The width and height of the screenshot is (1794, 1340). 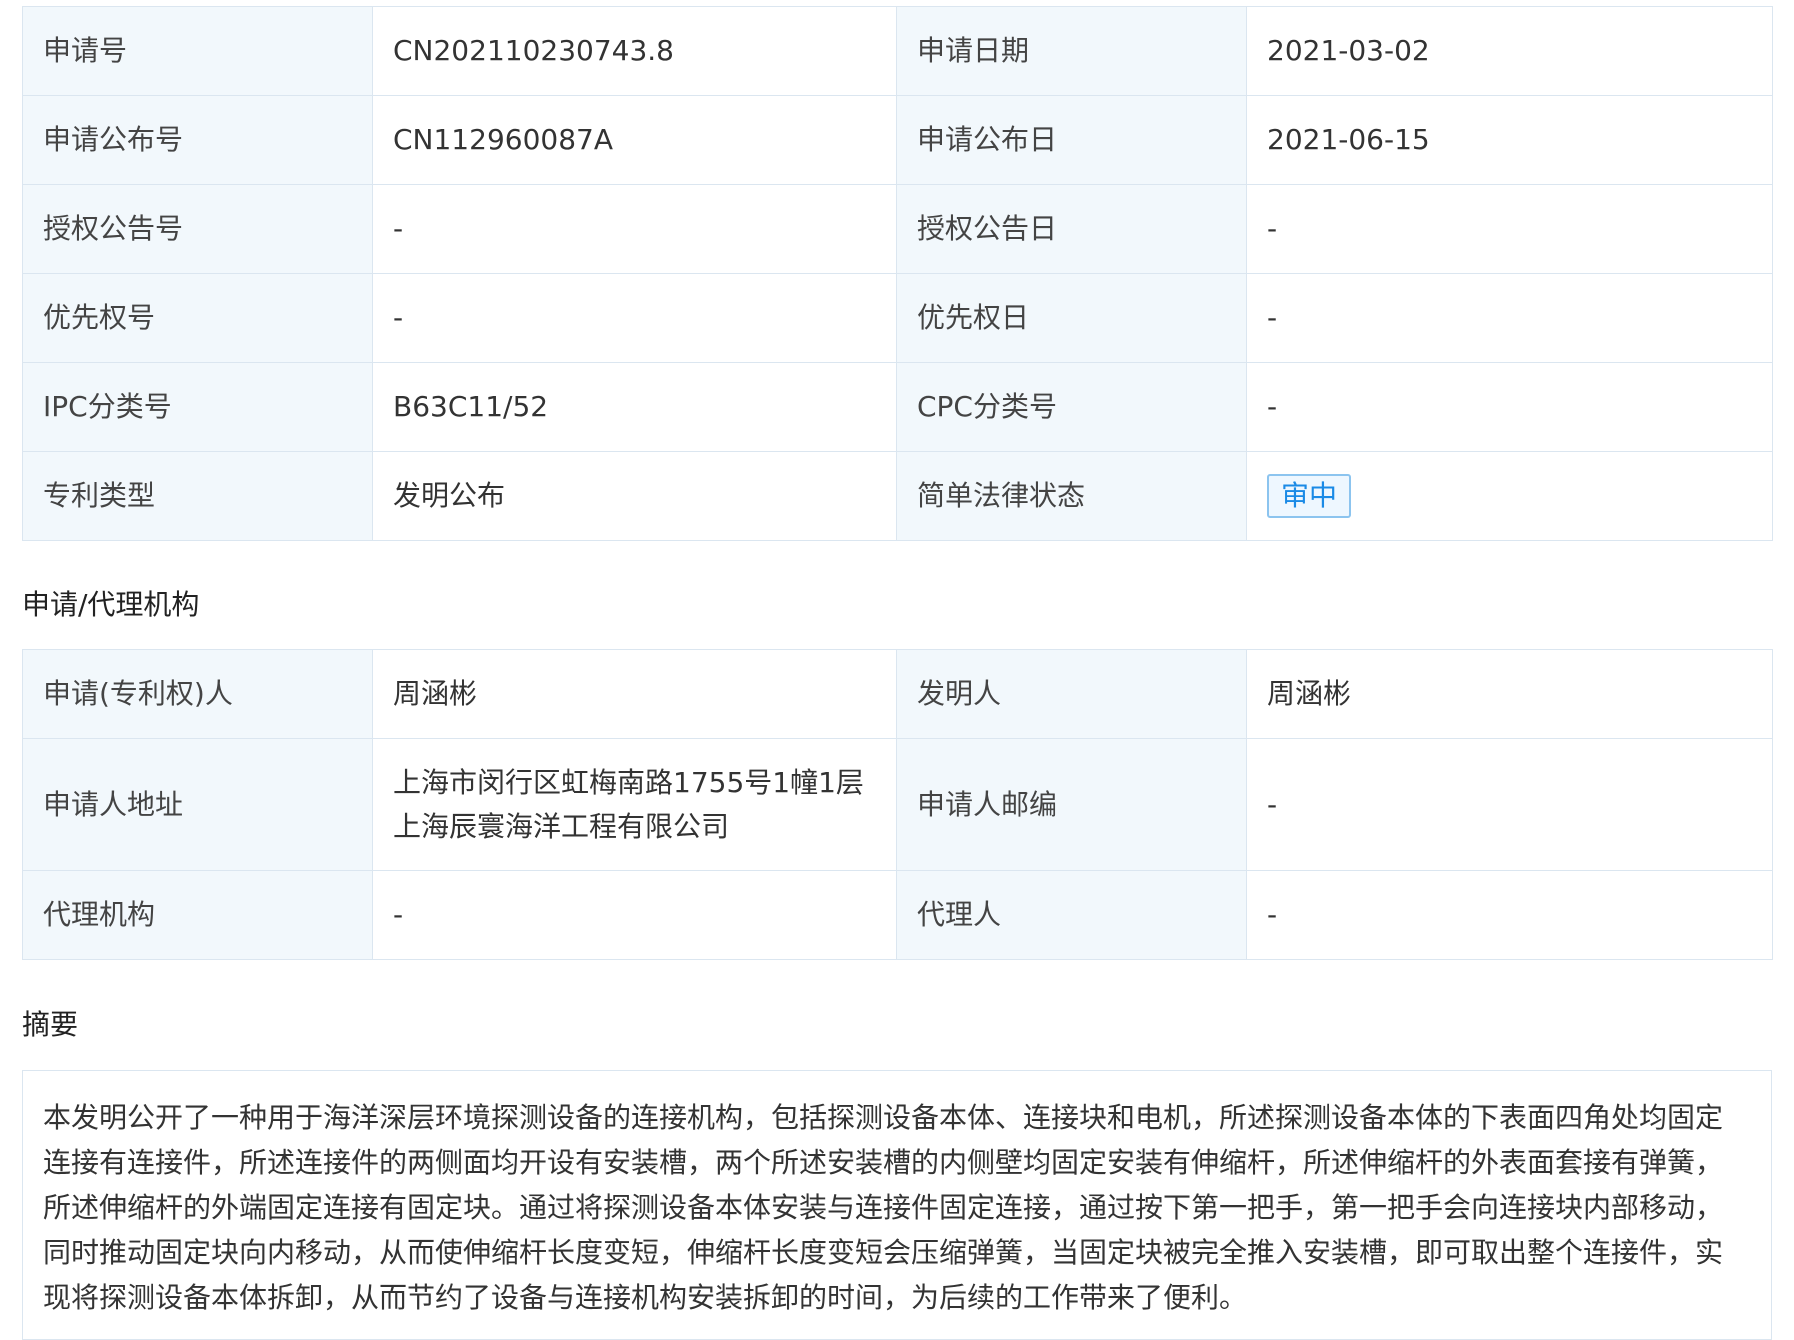 I want to click on agency-section-heading: 申请/代理机构, so click(x=111, y=604).